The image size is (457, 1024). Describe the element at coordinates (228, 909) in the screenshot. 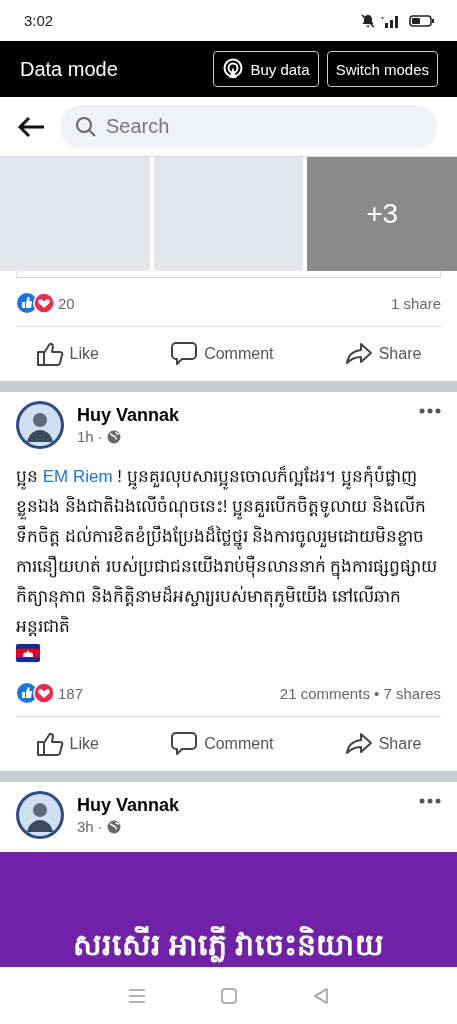

I see `banner-image: សរសើរ អាភ្លើ វាចេះនិយាយ` at that location.